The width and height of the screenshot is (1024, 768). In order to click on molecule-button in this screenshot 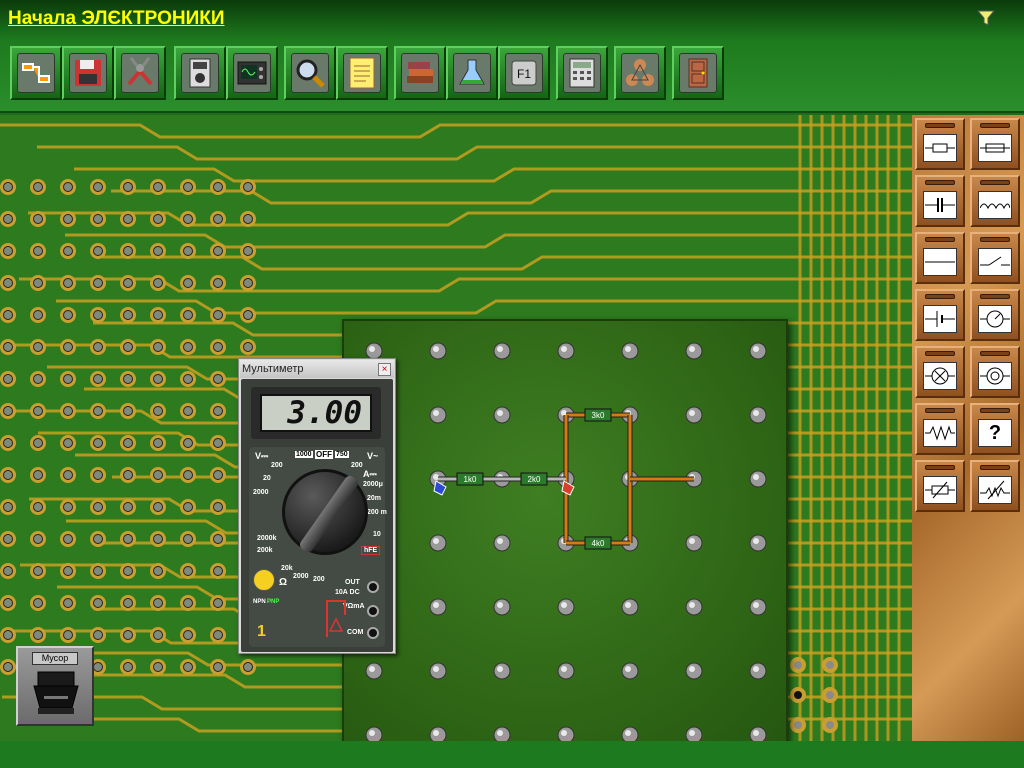, I will do `click(640, 73)`.